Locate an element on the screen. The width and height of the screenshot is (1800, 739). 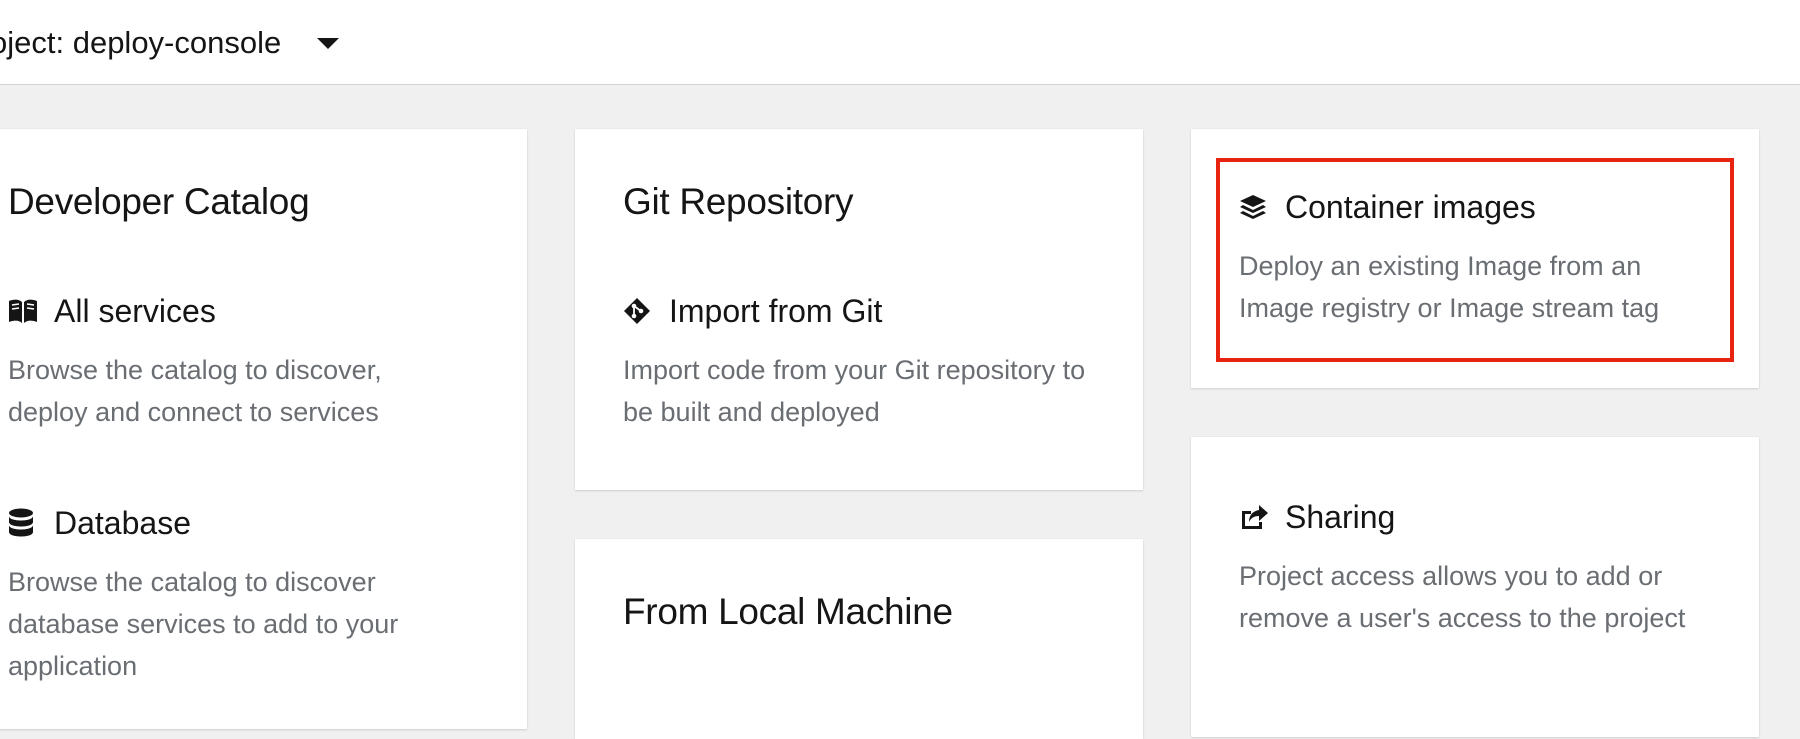
book-icon is located at coordinates (24, 311).